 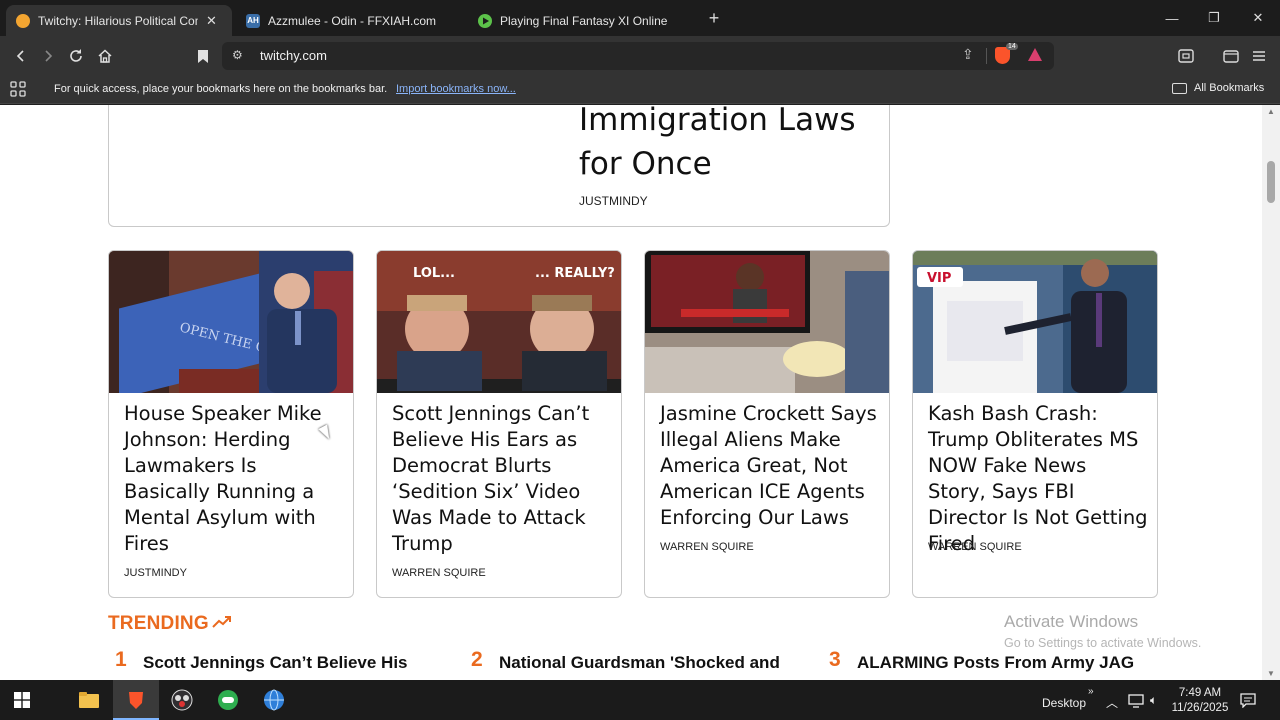 What do you see at coordinates (121, 659) in the screenshot?
I see `trending-rank: 1` at bounding box center [121, 659].